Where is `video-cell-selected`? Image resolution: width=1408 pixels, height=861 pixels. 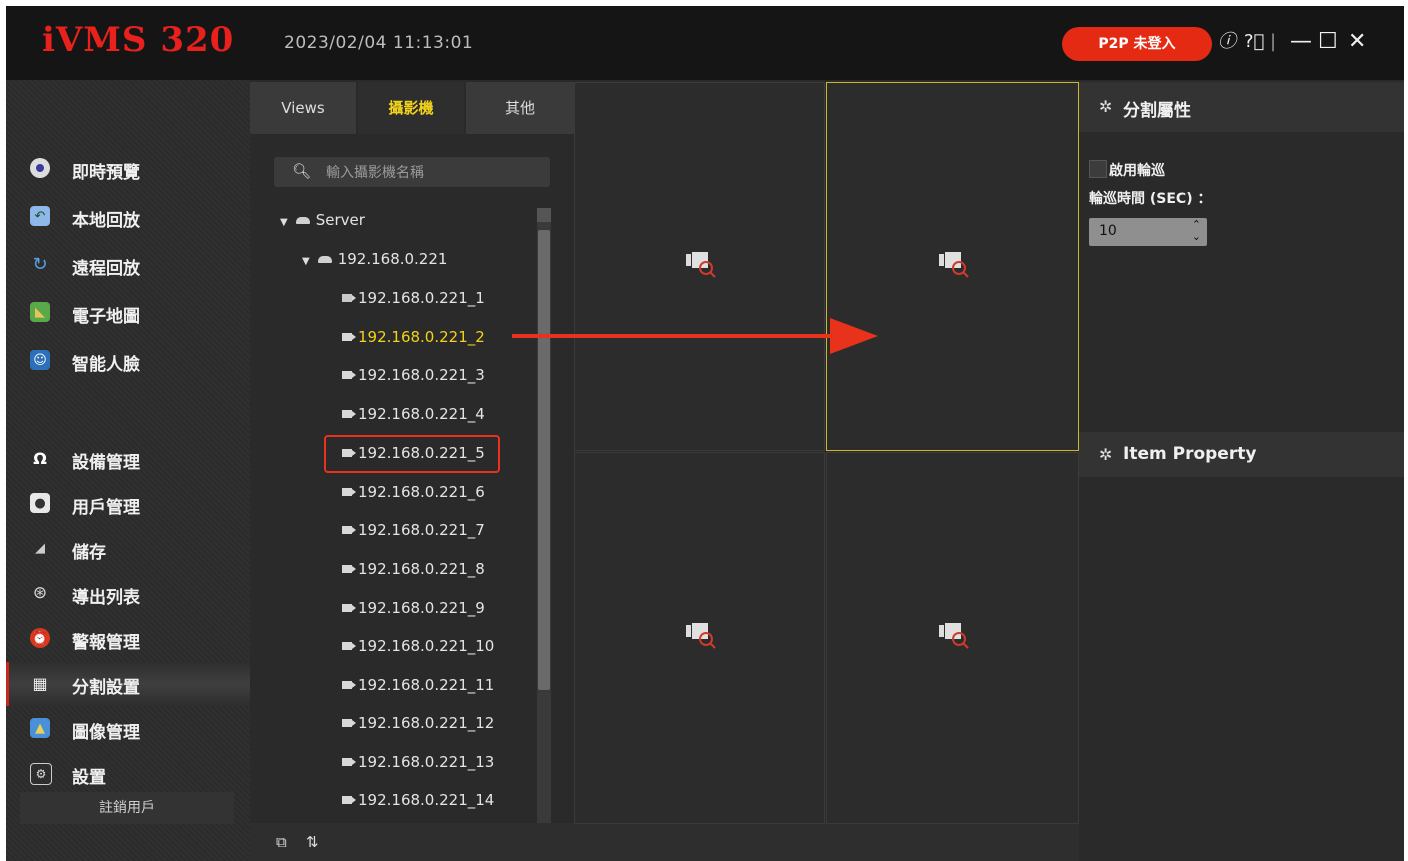 video-cell-selected is located at coordinates (952, 266).